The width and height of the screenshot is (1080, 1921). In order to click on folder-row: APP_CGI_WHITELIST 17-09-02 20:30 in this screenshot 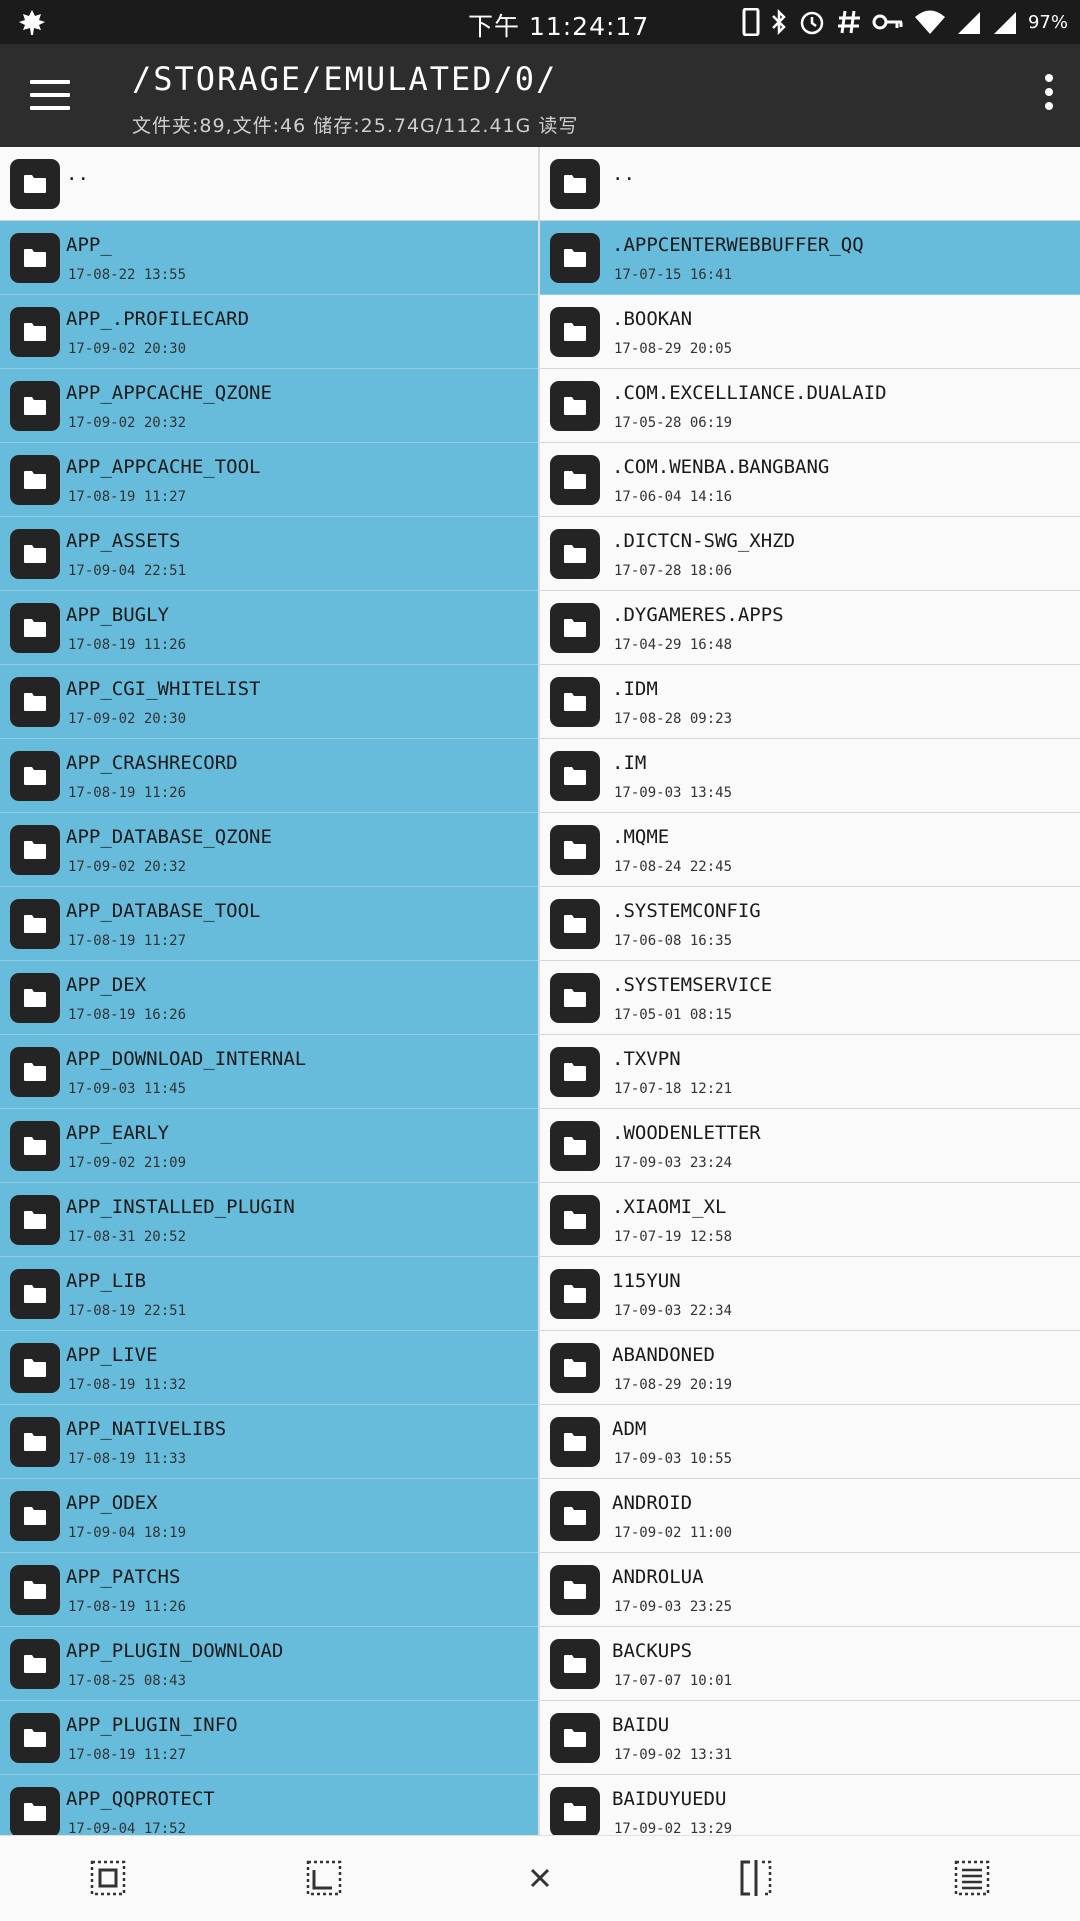, I will do `click(269, 702)`.